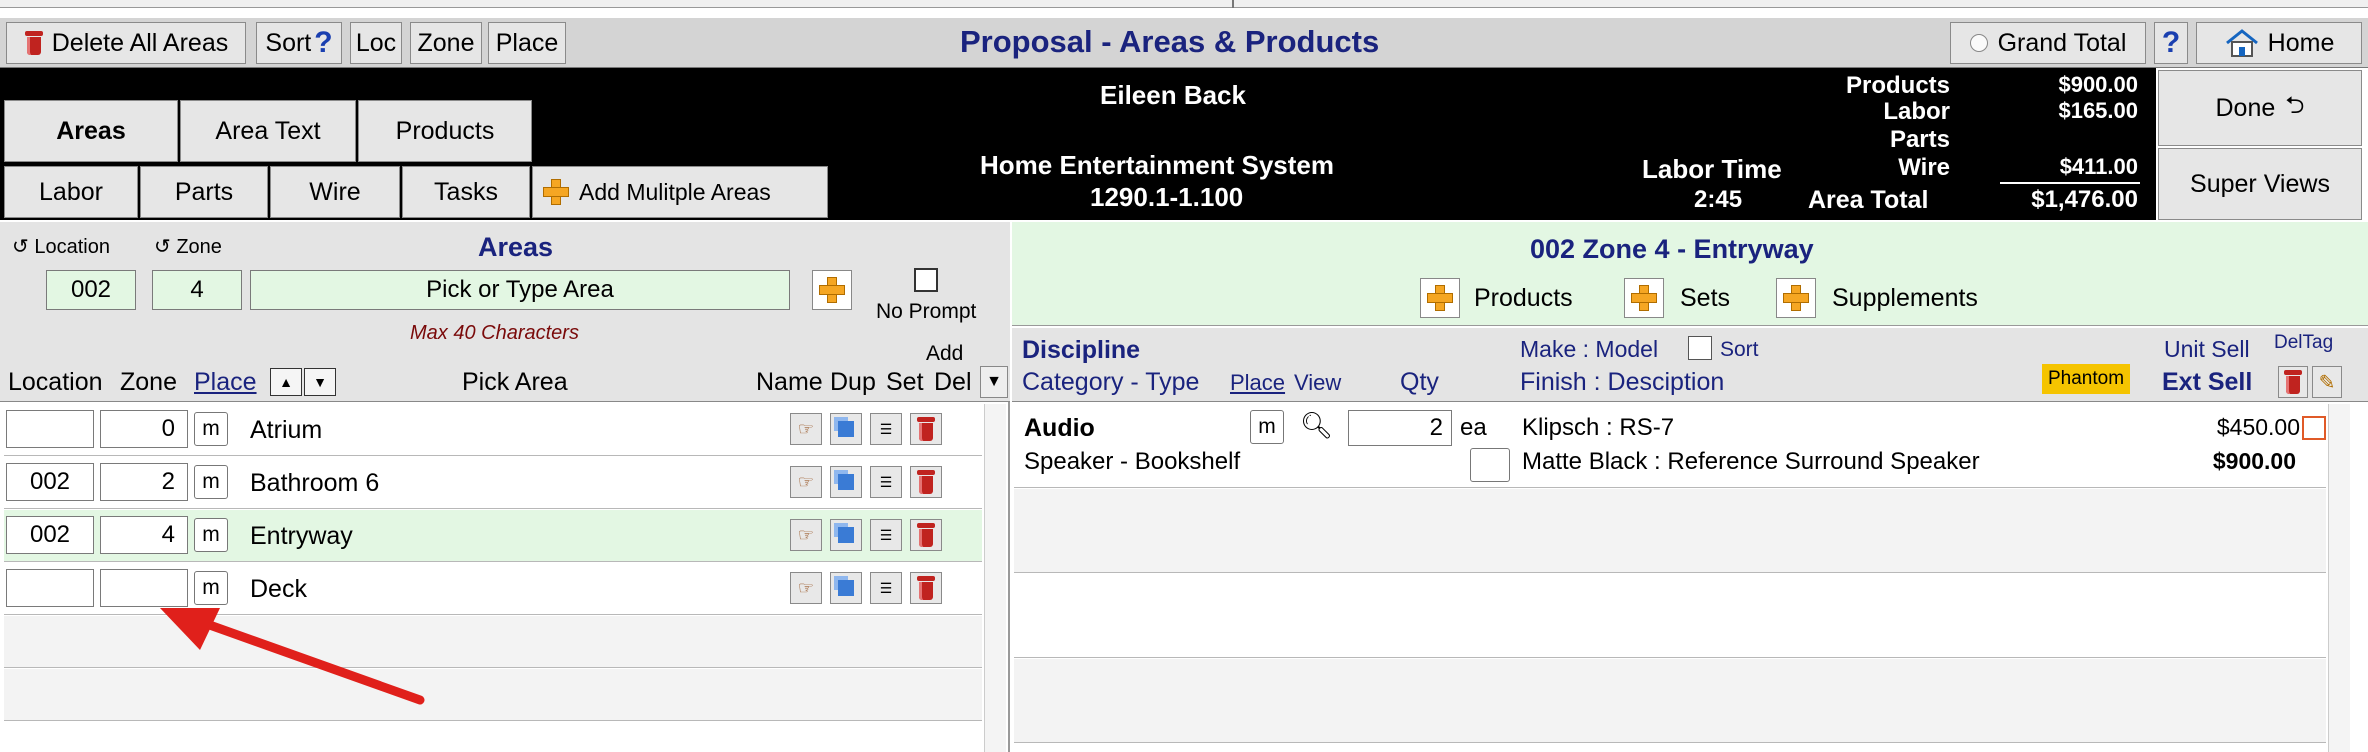 The image size is (2368, 752). I want to click on products-scrollbar, so click(2339, 578).